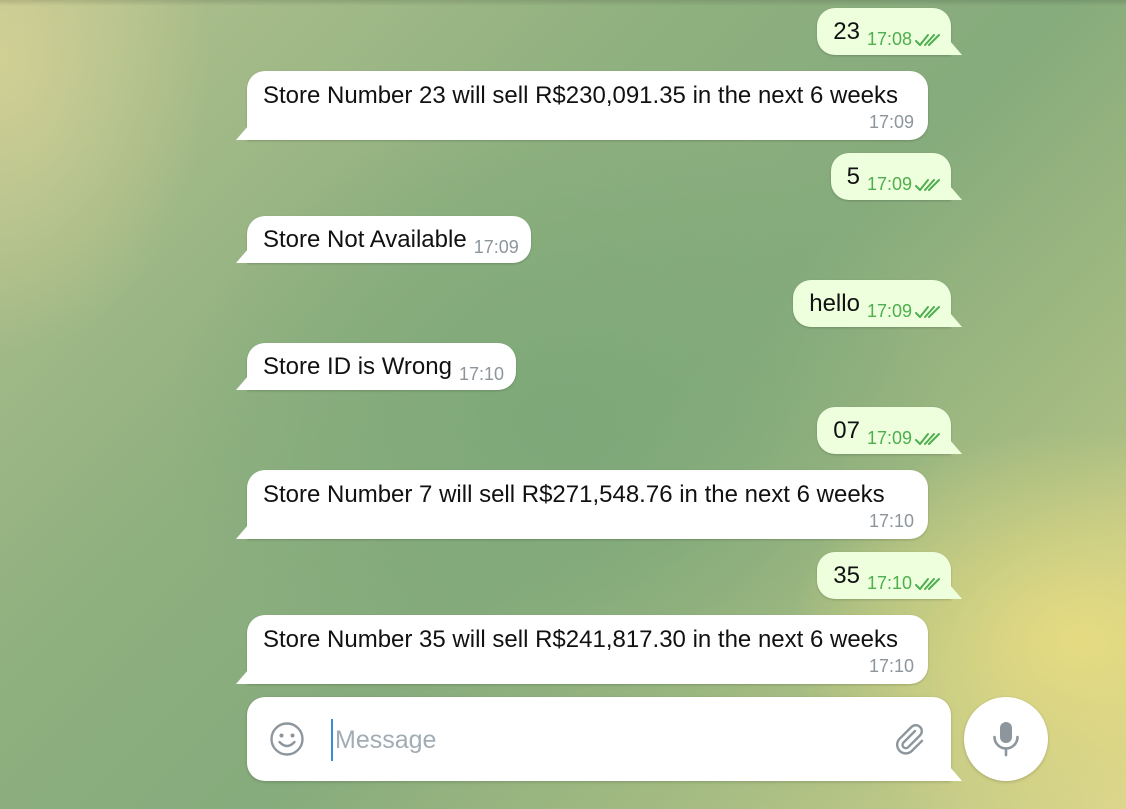 The image size is (1126, 809). I want to click on message-text: Store Not Available, so click(365, 239).